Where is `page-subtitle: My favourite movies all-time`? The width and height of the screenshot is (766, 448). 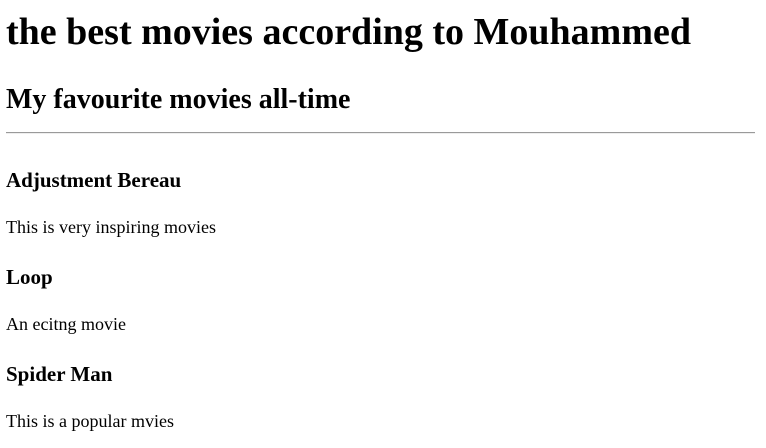
page-subtitle: My favourite movies all-time is located at coordinates (178, 99).